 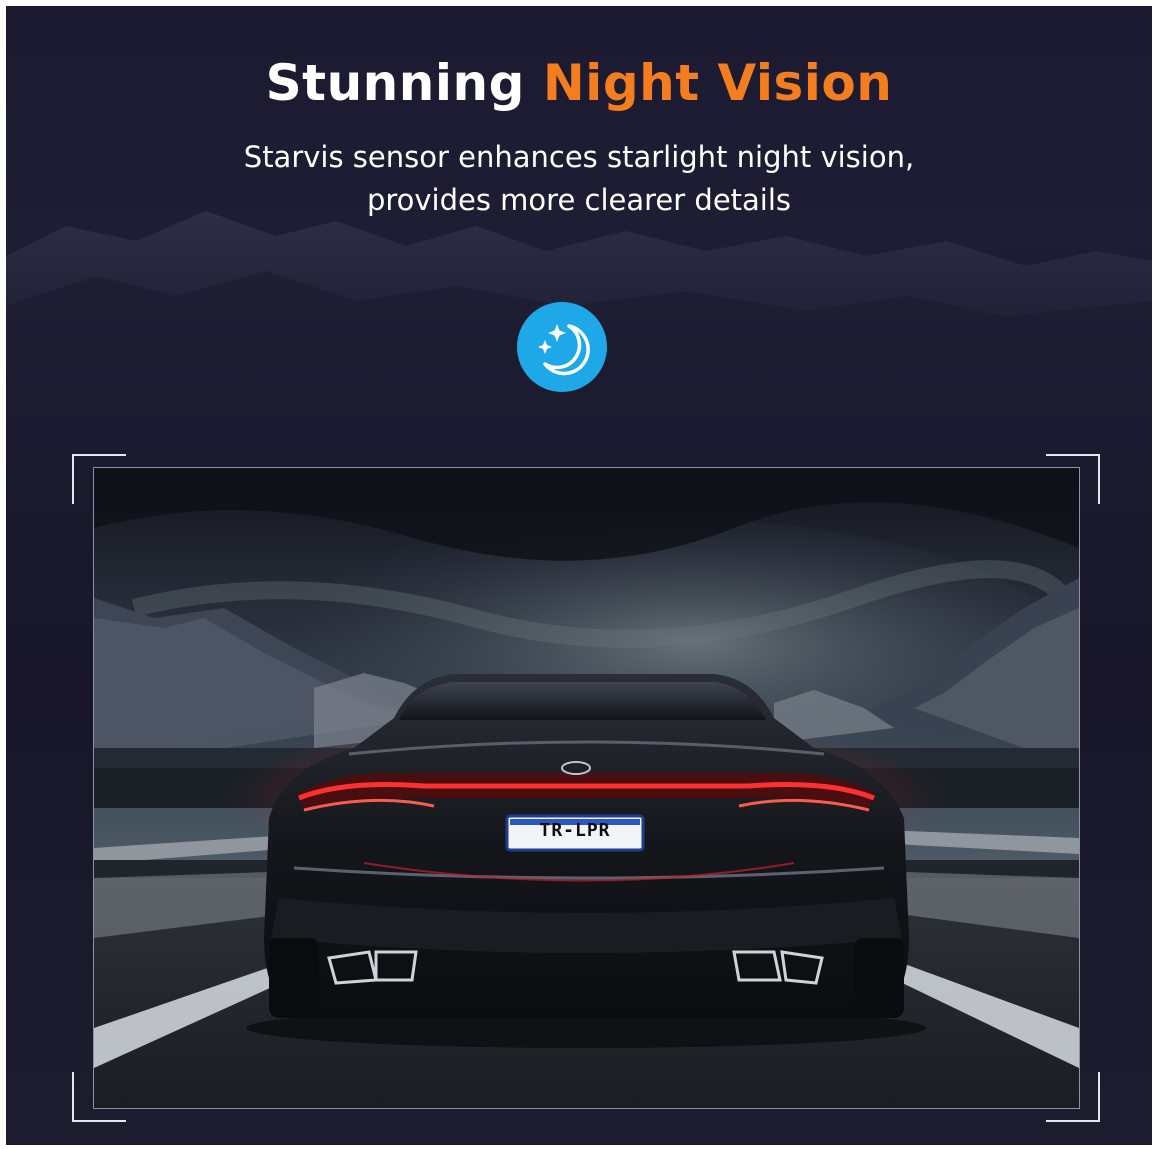 What do you see at coordinates (717, 83) in the screenshot?
I see `title-accent: Night Vision` at bounding box center [717, 83].